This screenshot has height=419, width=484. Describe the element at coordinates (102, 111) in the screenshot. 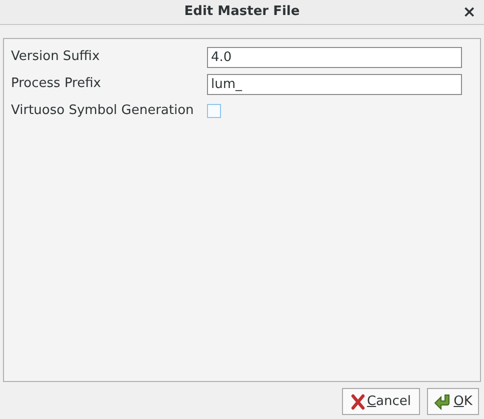

I see `field-label: Virtuoso Symbol Generation` at that location.